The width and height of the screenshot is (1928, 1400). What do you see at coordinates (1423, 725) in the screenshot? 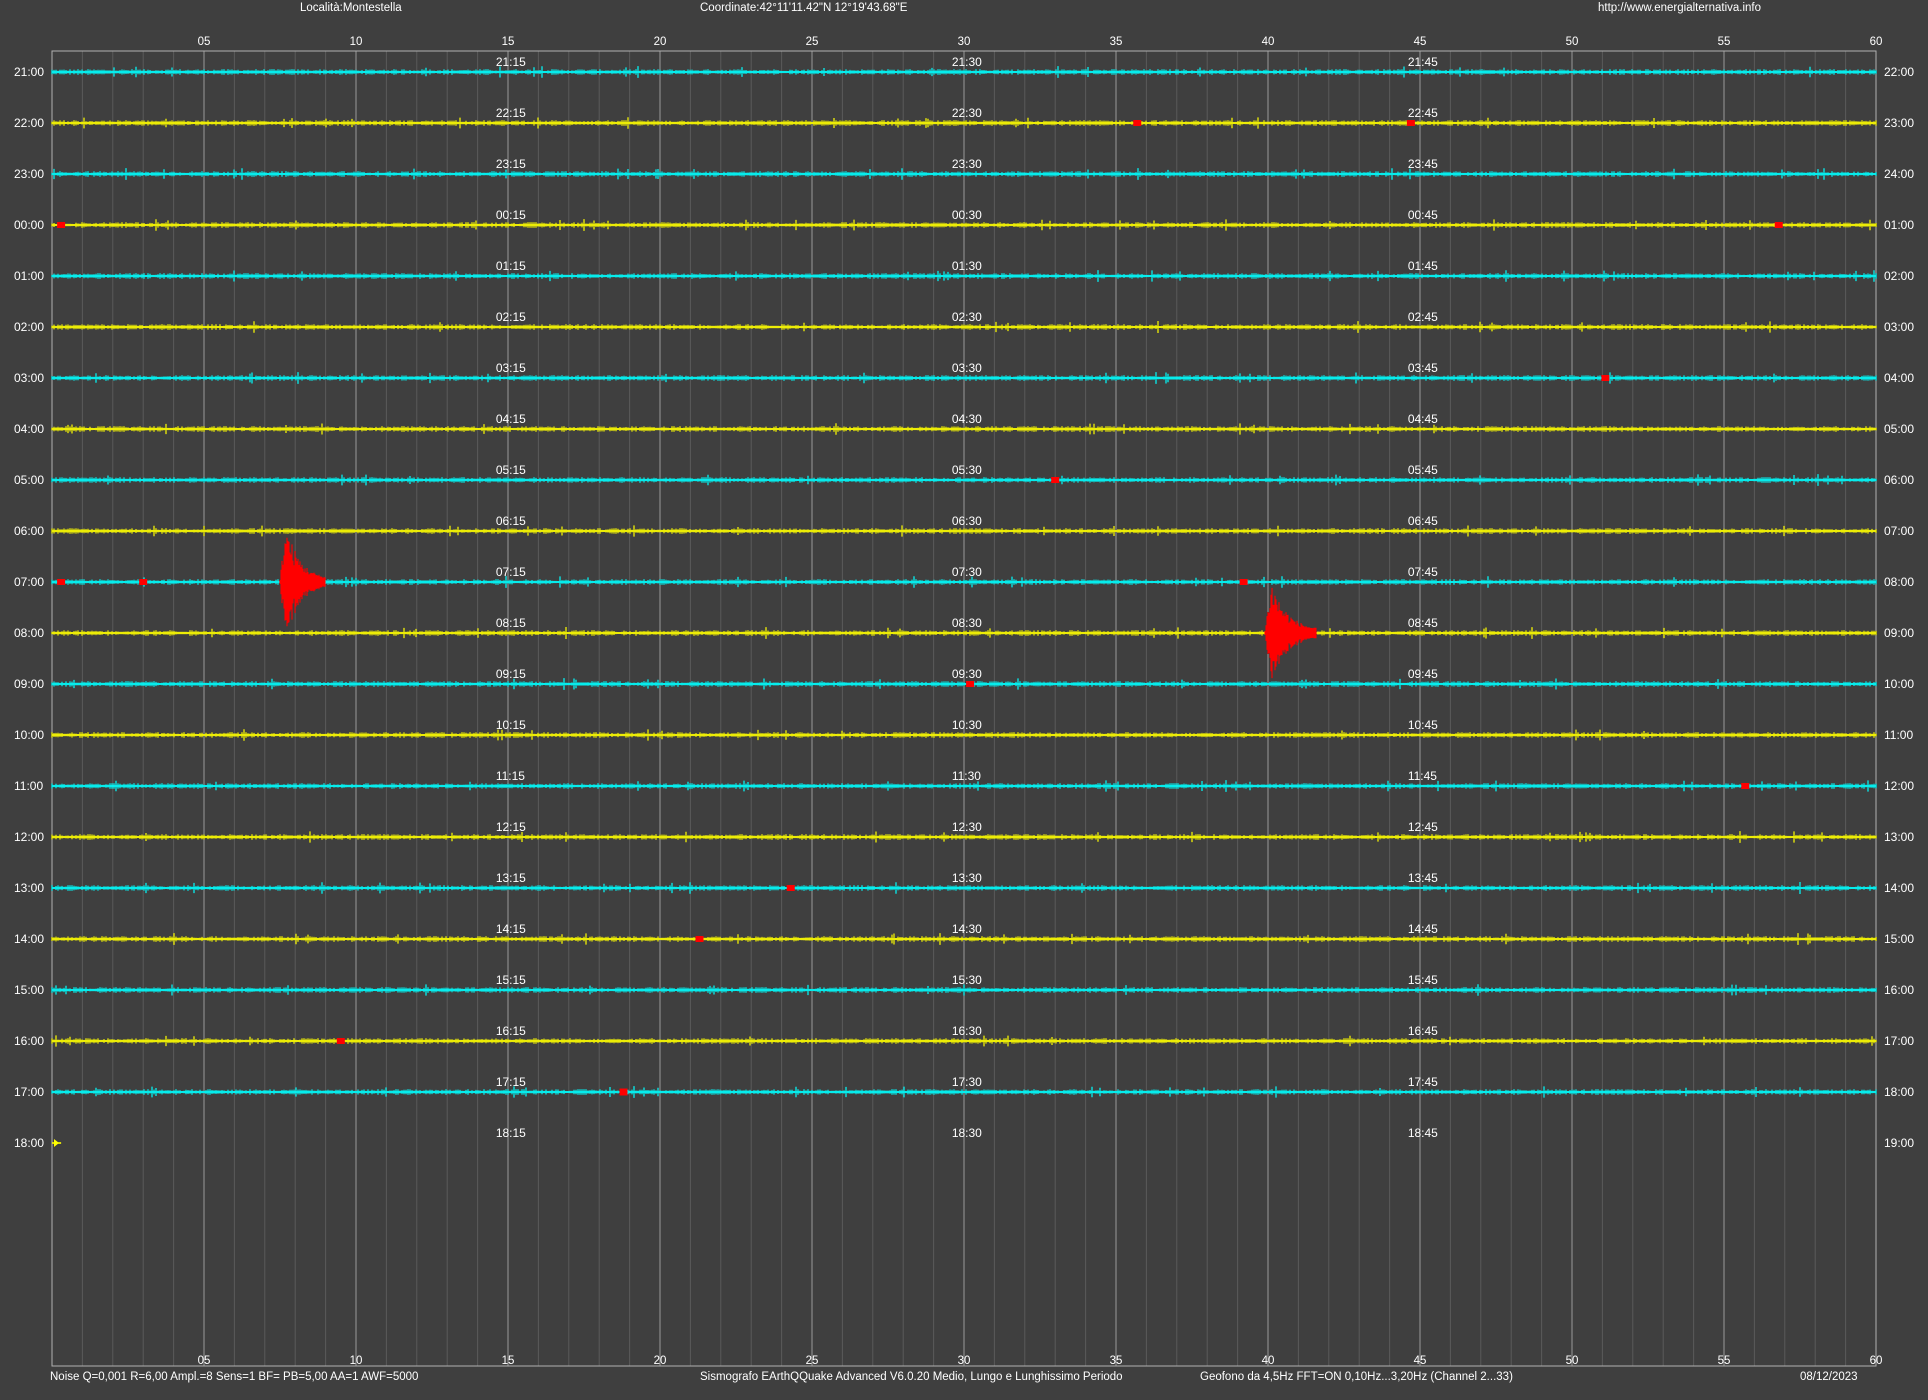
I see `row-quarter-45: 10:45` at bounding box center [1423, 725].